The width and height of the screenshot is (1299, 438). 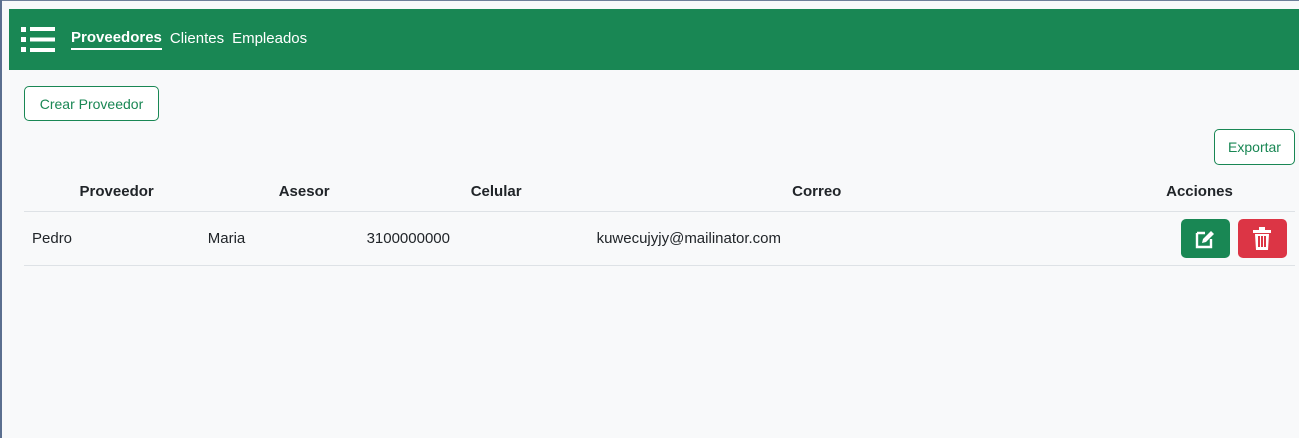 What do you see at coordinates (433, 192) in the screenshot?
I see `header-celular: Celular` at bounding box center [433, 192].